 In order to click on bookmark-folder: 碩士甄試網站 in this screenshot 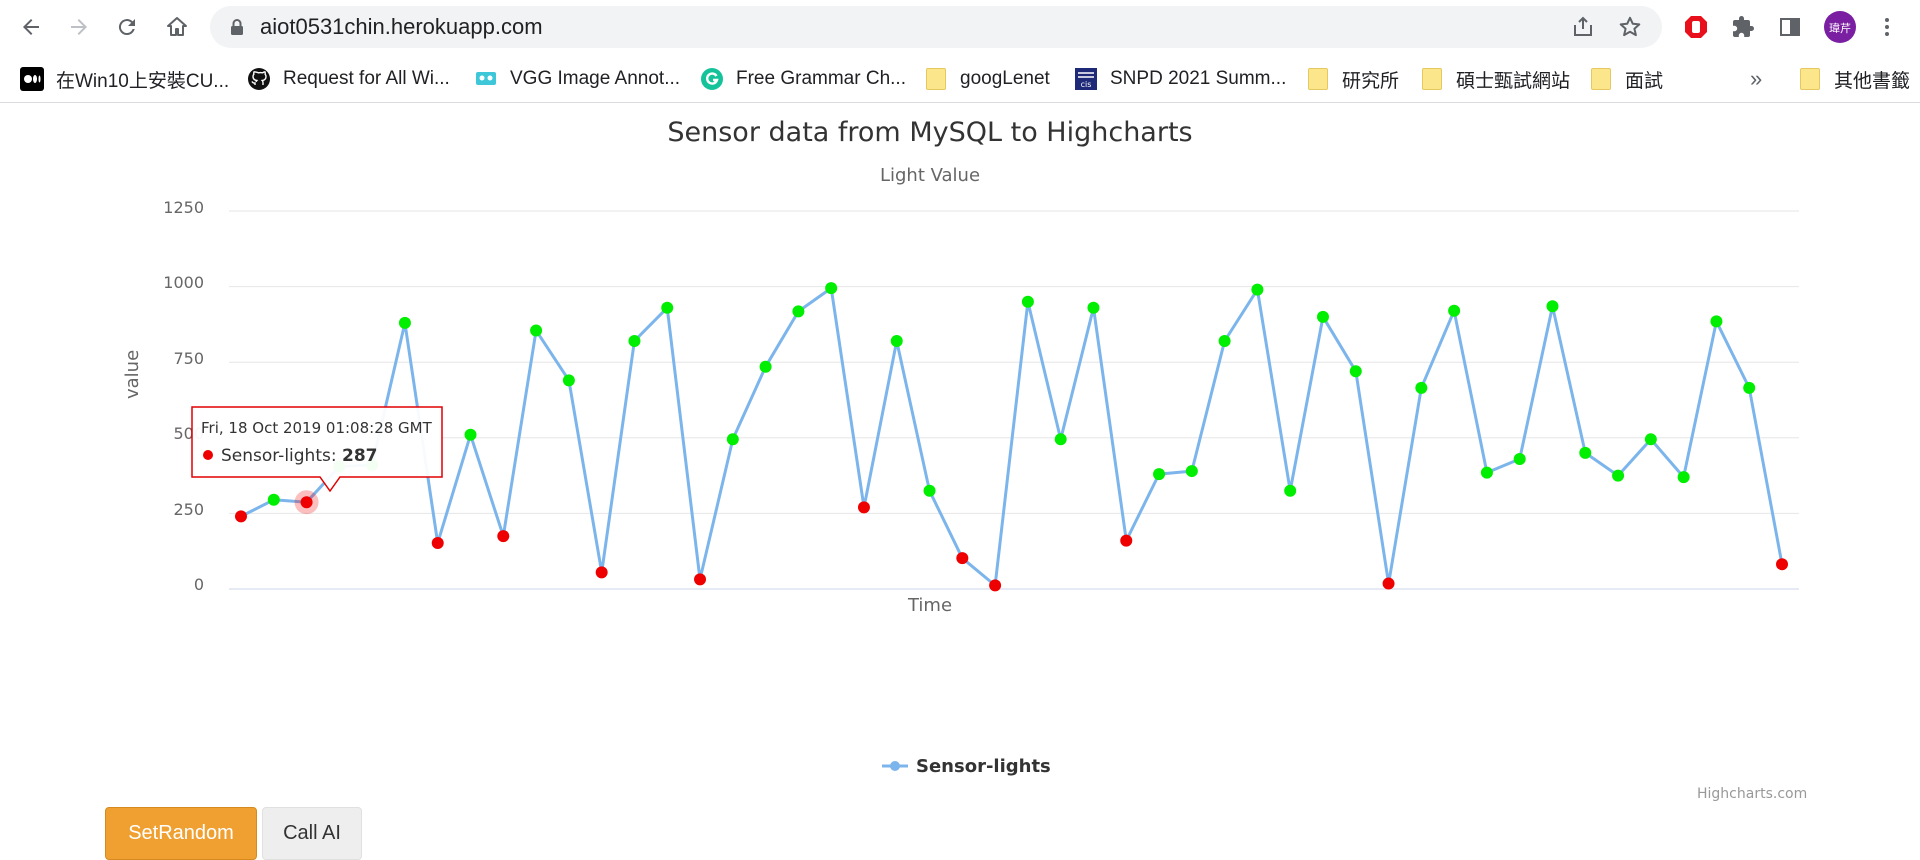, I will do `click(1495, 79)`.